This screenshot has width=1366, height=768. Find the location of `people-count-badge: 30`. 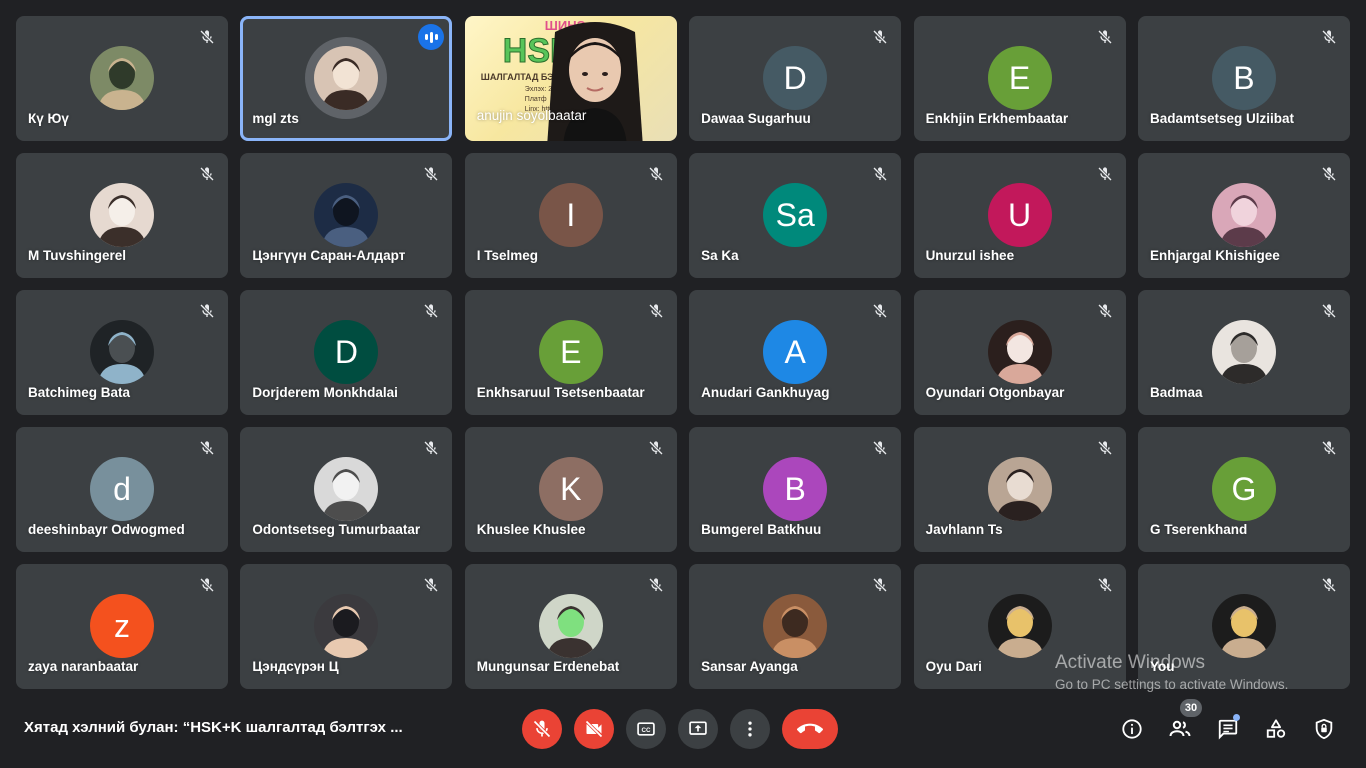

people-count-badge: 30 is located at coordinates (1191, 708).